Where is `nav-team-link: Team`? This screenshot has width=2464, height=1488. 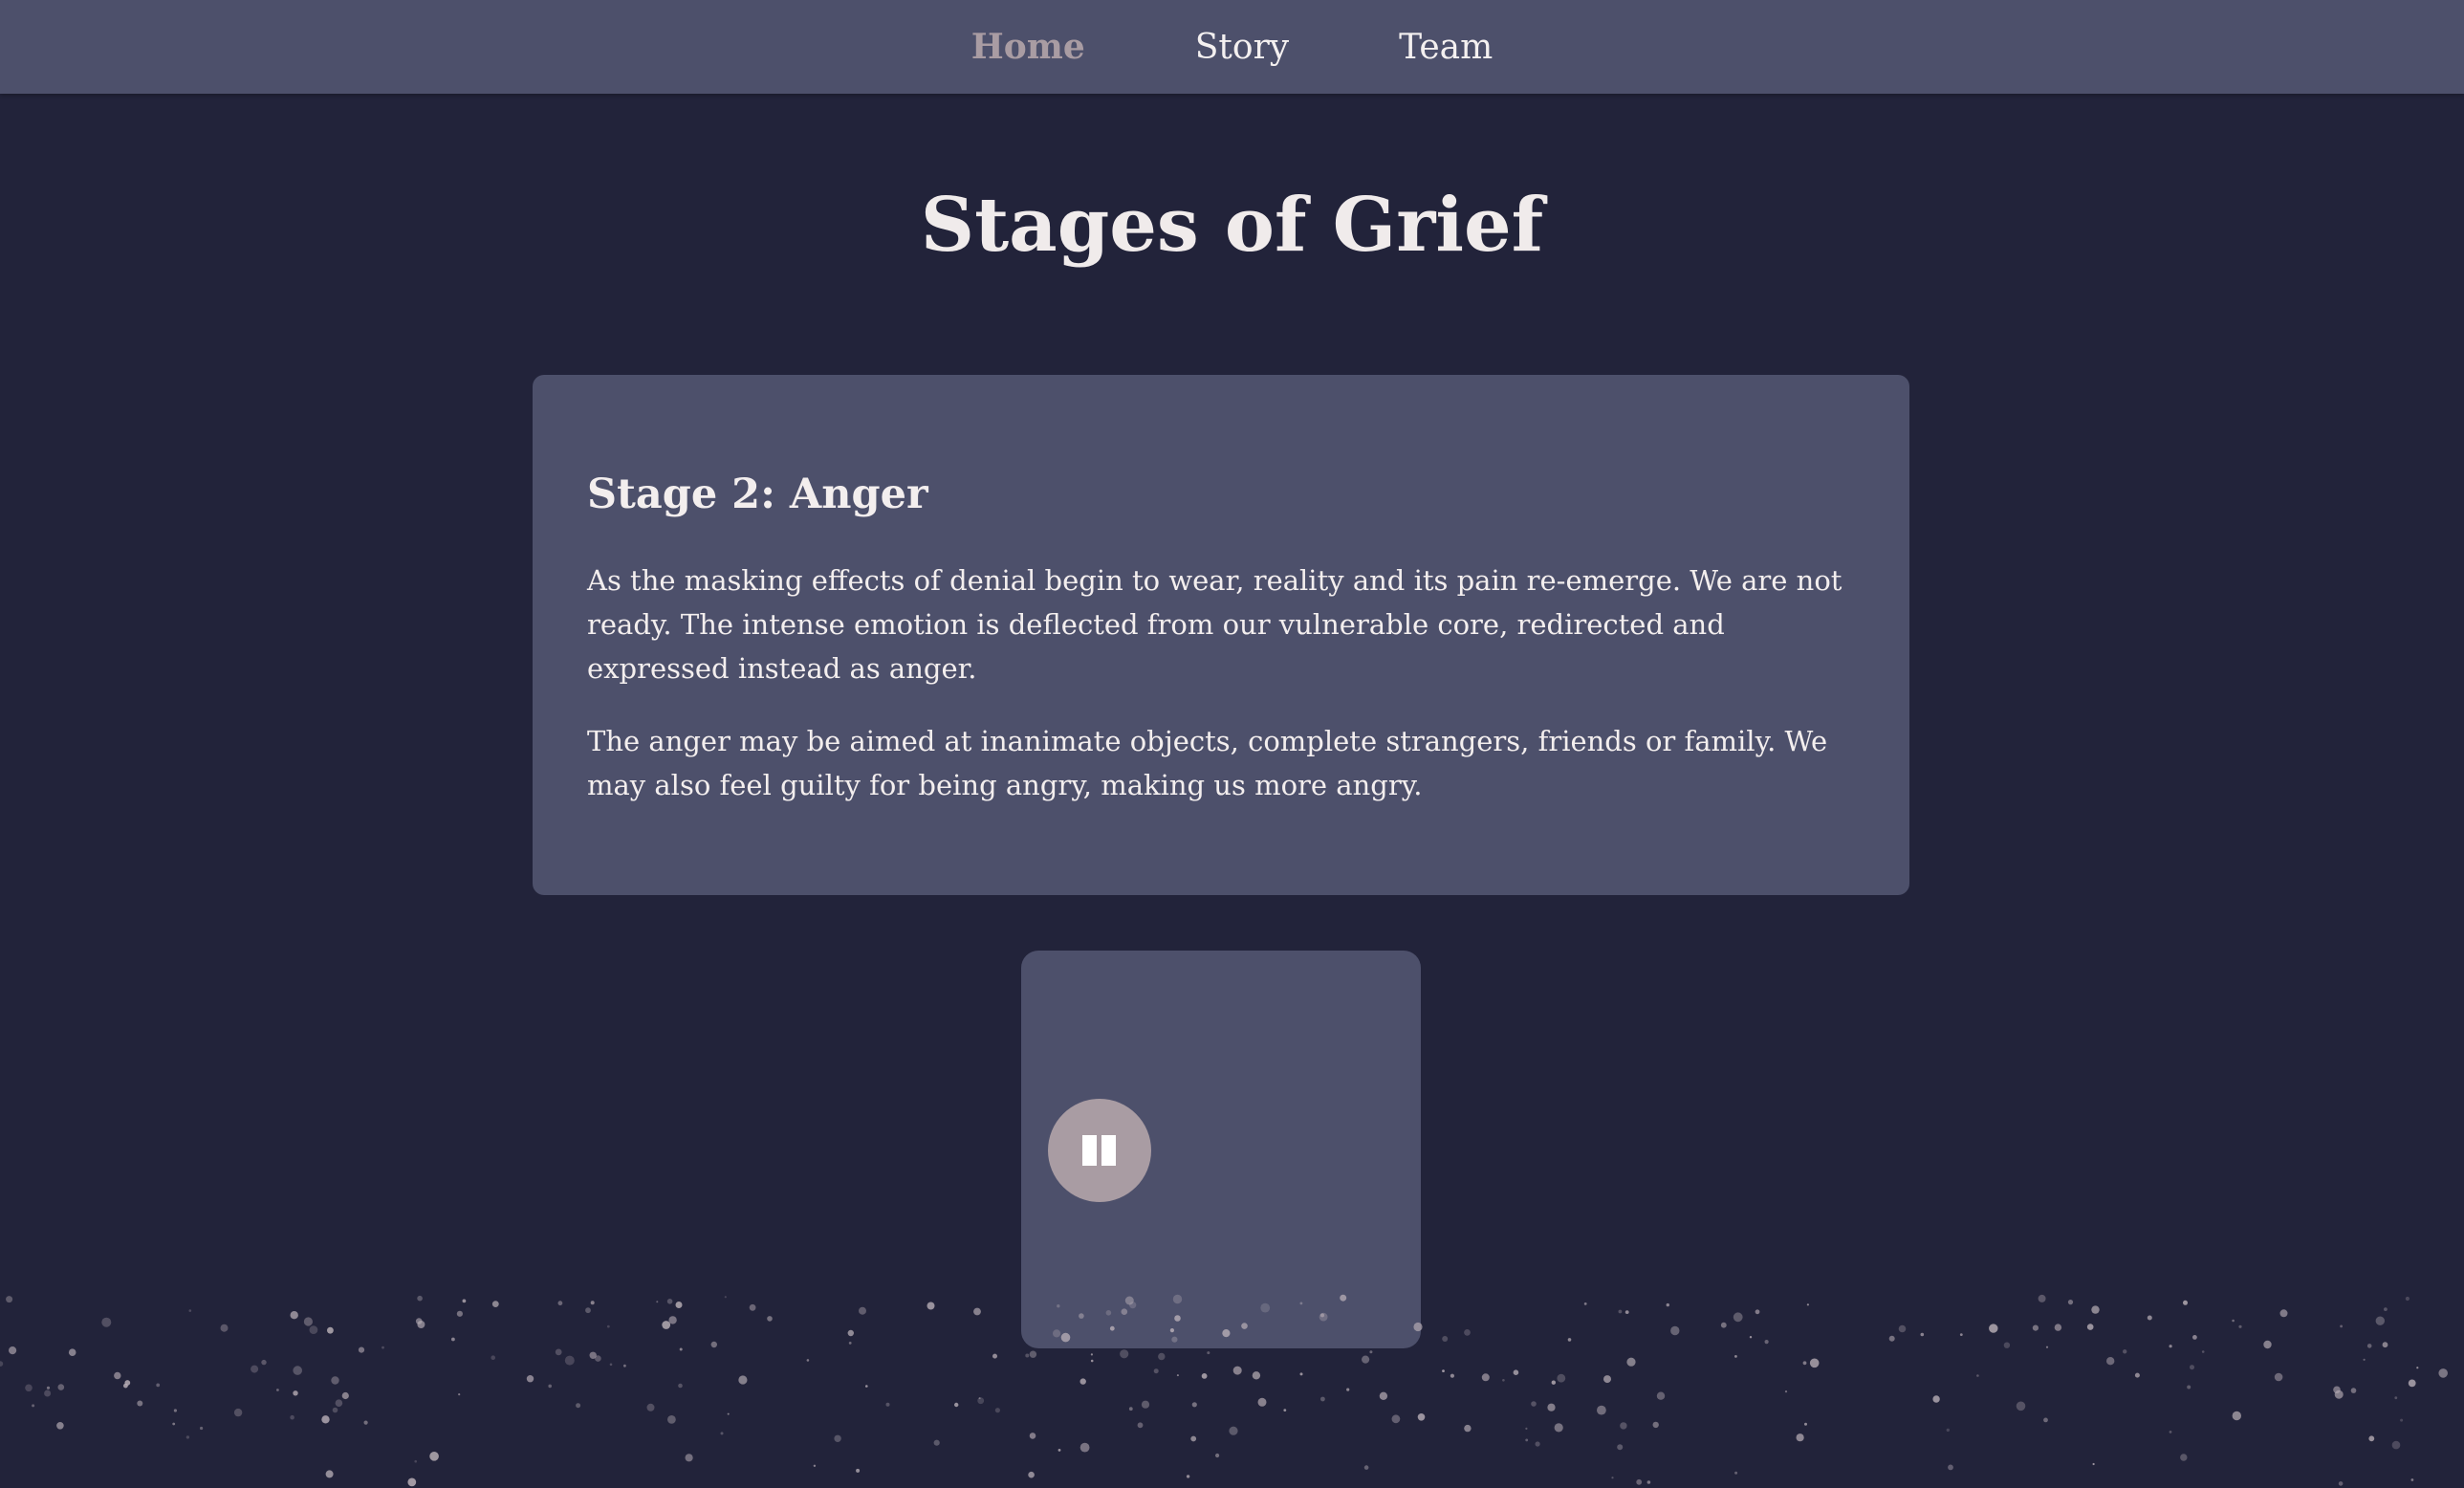 nav-team-link: Team is located at coordinates (1446, 47).